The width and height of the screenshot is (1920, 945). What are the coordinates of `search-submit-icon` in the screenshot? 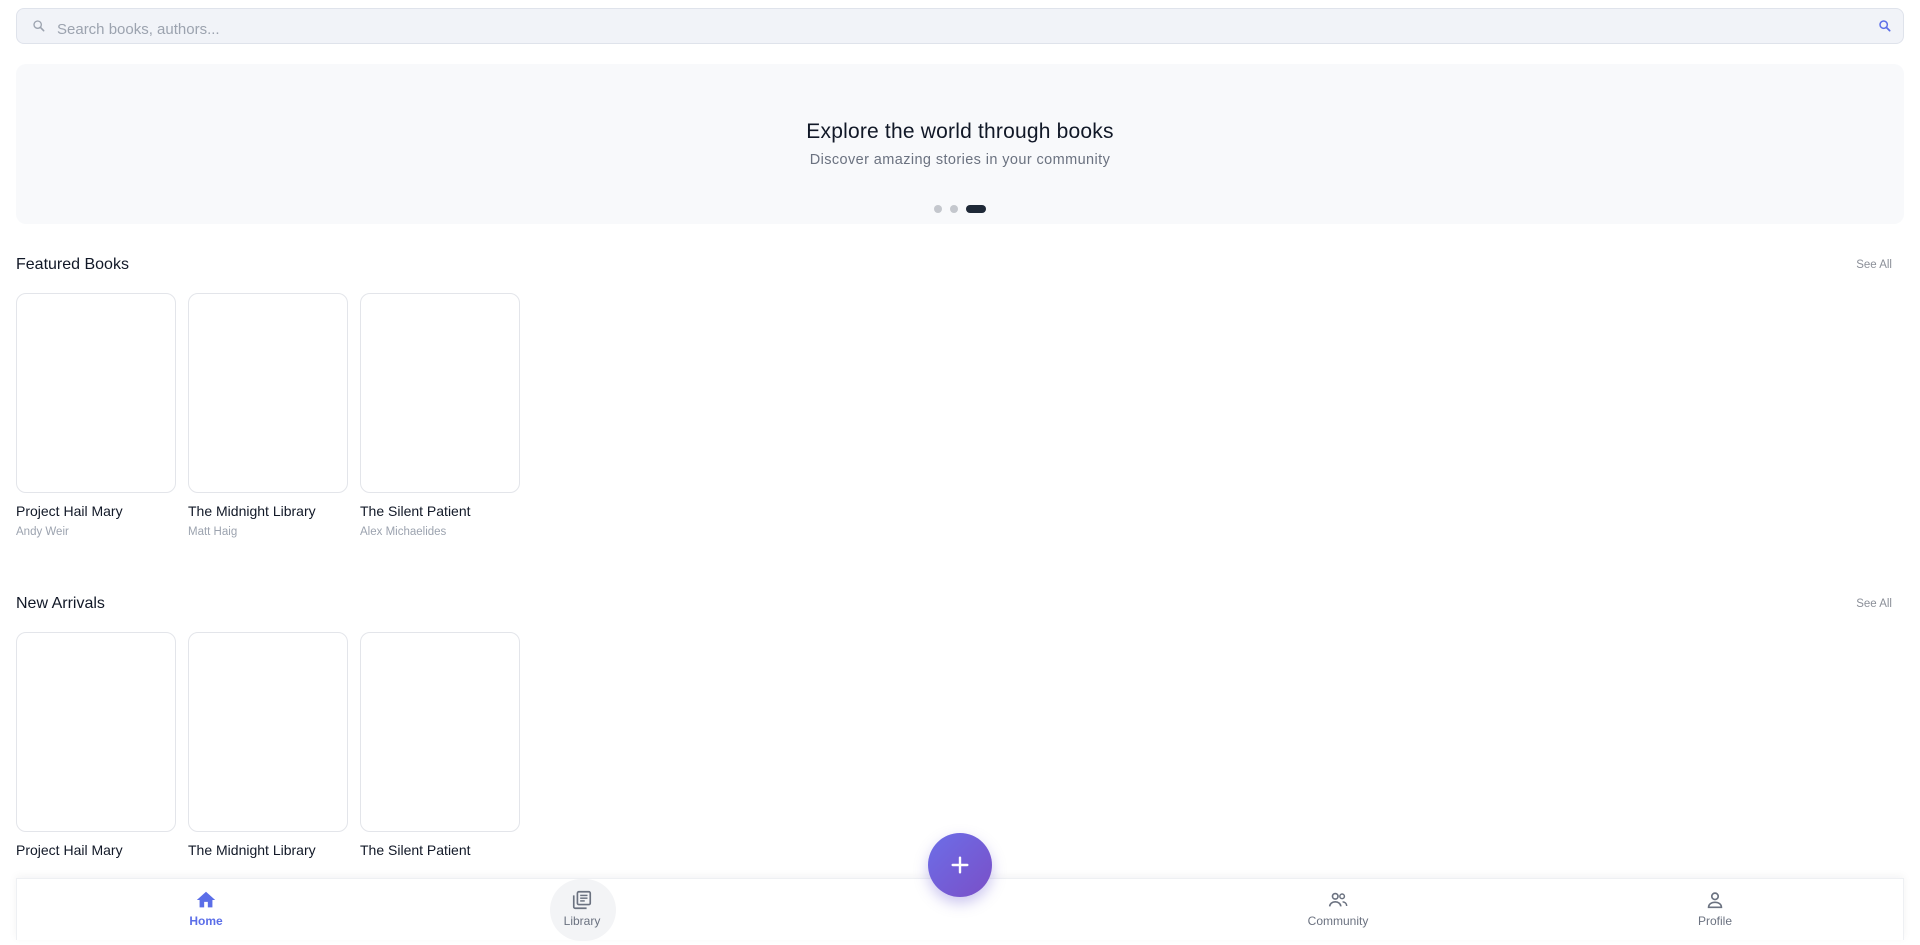 It's located at (1885, 26).